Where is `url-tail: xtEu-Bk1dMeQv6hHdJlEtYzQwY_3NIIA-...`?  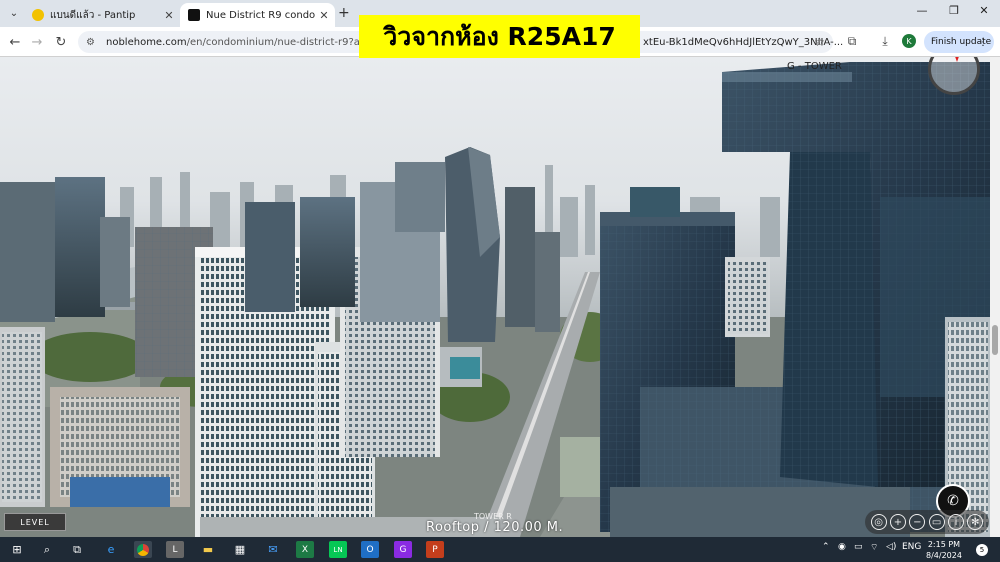
url-tail: xtEu-Bk1dMeQv6hHdJlEtYzQwY_3NIIA-... is located at coordinates (743, 42).